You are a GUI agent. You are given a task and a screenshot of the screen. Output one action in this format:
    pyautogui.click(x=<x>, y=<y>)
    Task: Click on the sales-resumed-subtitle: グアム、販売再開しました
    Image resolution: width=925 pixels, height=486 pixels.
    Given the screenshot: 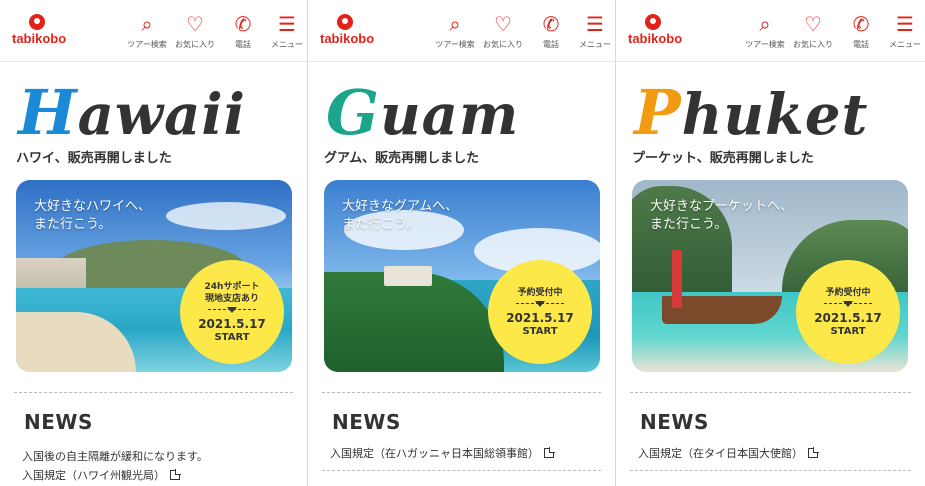 What is the action you would take?
    pyautogui.click(x=402, y=158)
    